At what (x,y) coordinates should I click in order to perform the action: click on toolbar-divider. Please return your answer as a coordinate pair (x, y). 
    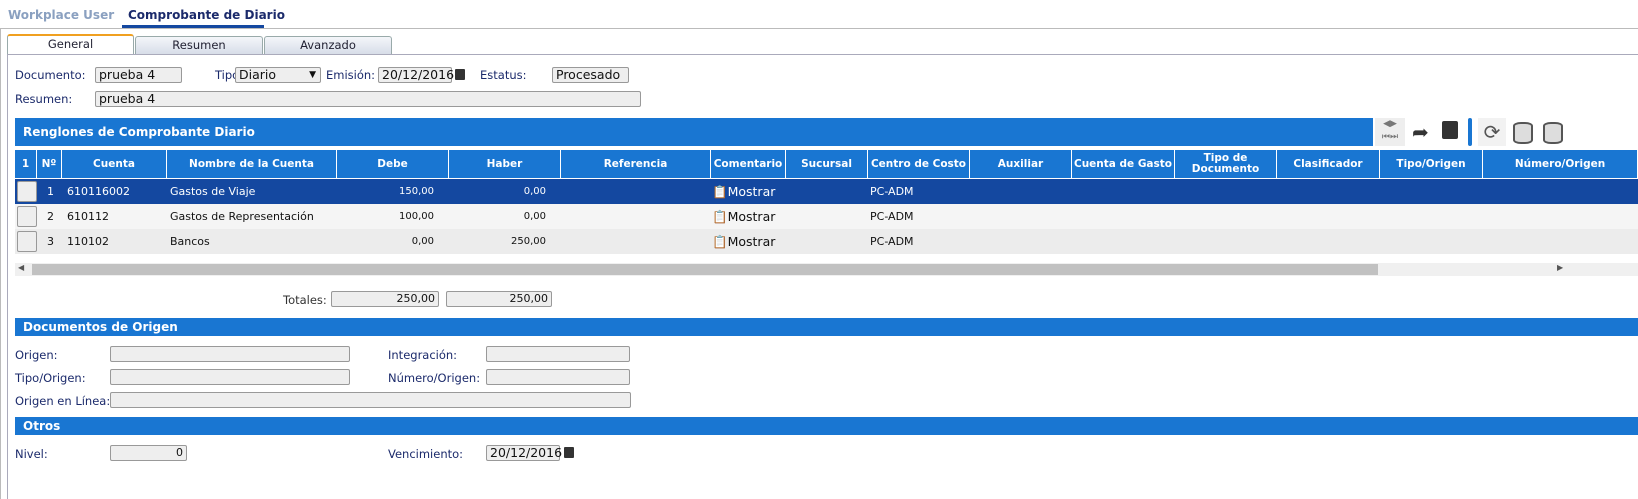
    Looking at the image, I should click on (1470, 132).